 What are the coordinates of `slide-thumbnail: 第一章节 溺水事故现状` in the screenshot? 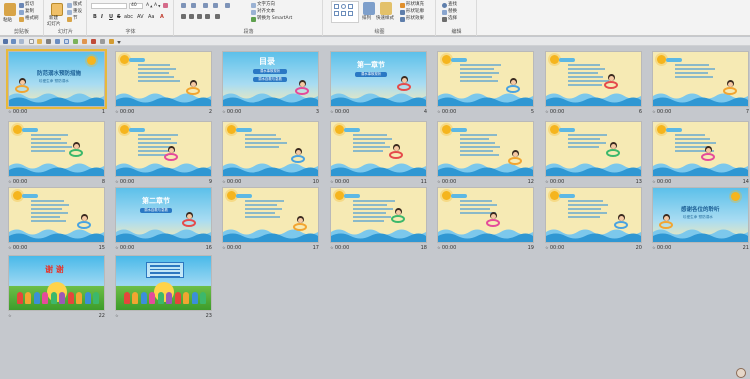 It's located at (378, 79).